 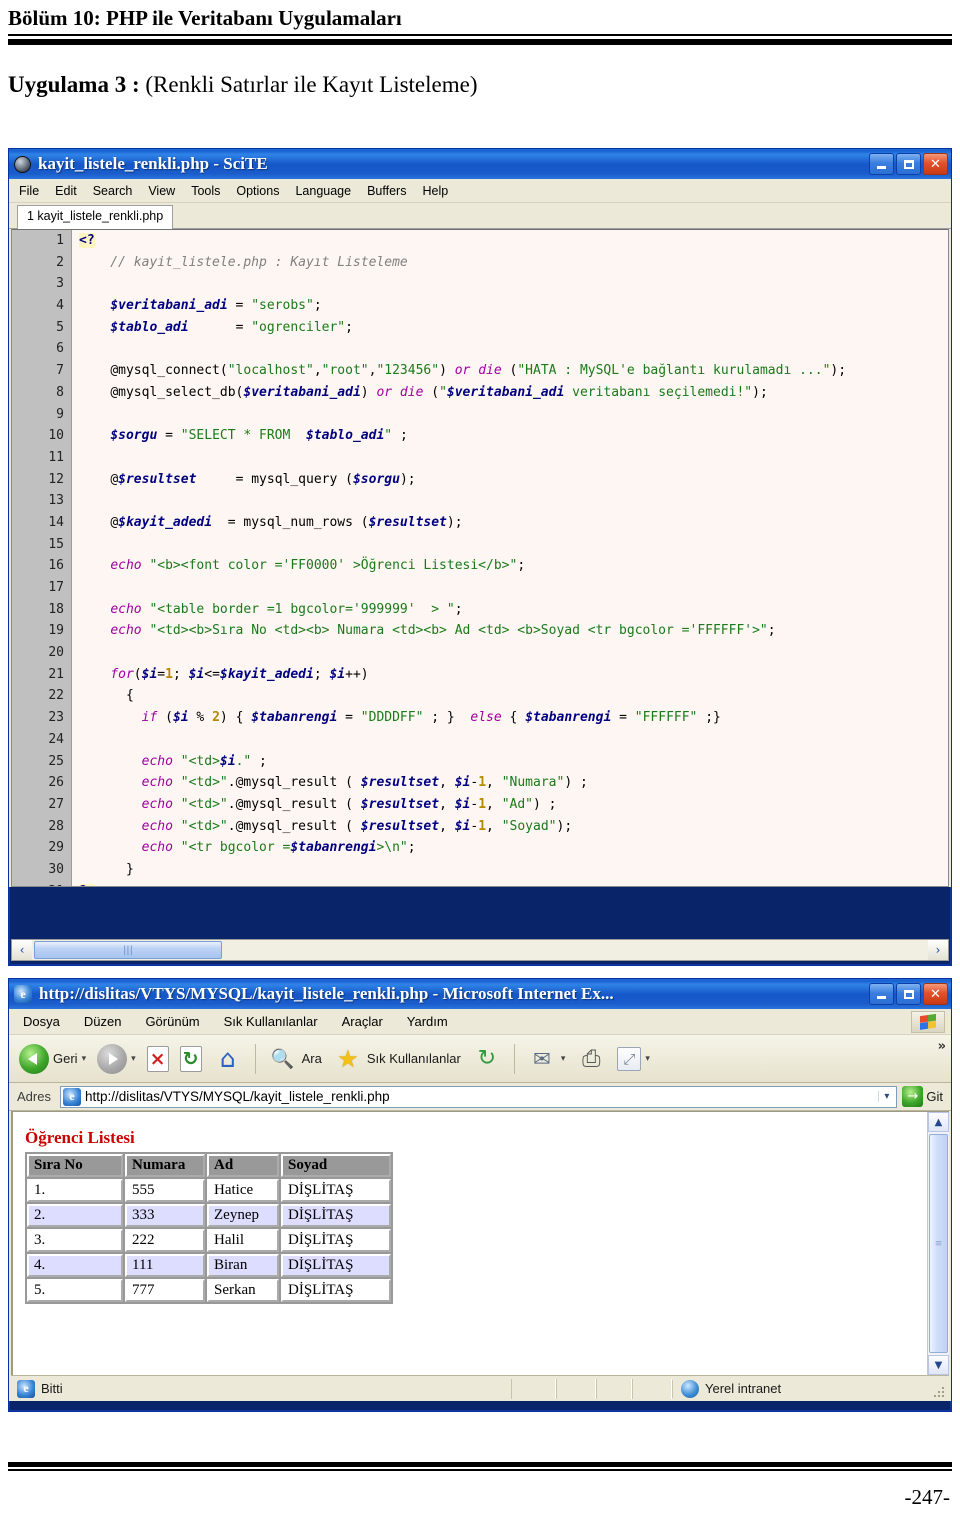 What do you see at coordinates (56, 804) in the screenshot?
I see `line-number: 27` at bounding box center [56, 804].